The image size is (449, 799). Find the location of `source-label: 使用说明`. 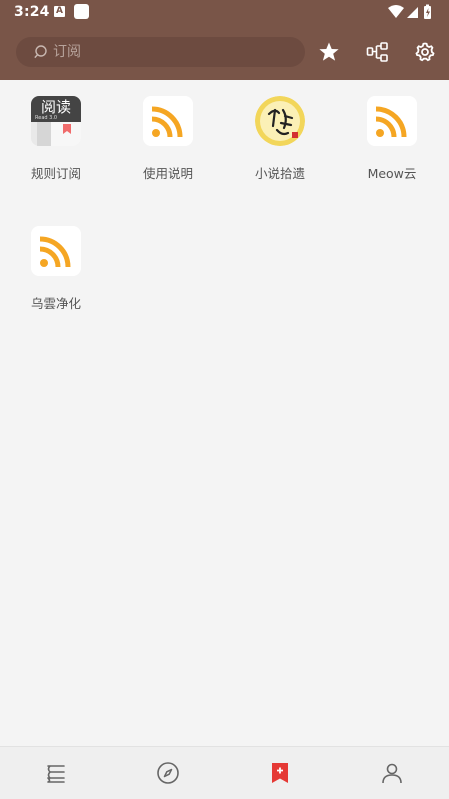

source-label: 使用说明 is located at coordinates (167, 173).